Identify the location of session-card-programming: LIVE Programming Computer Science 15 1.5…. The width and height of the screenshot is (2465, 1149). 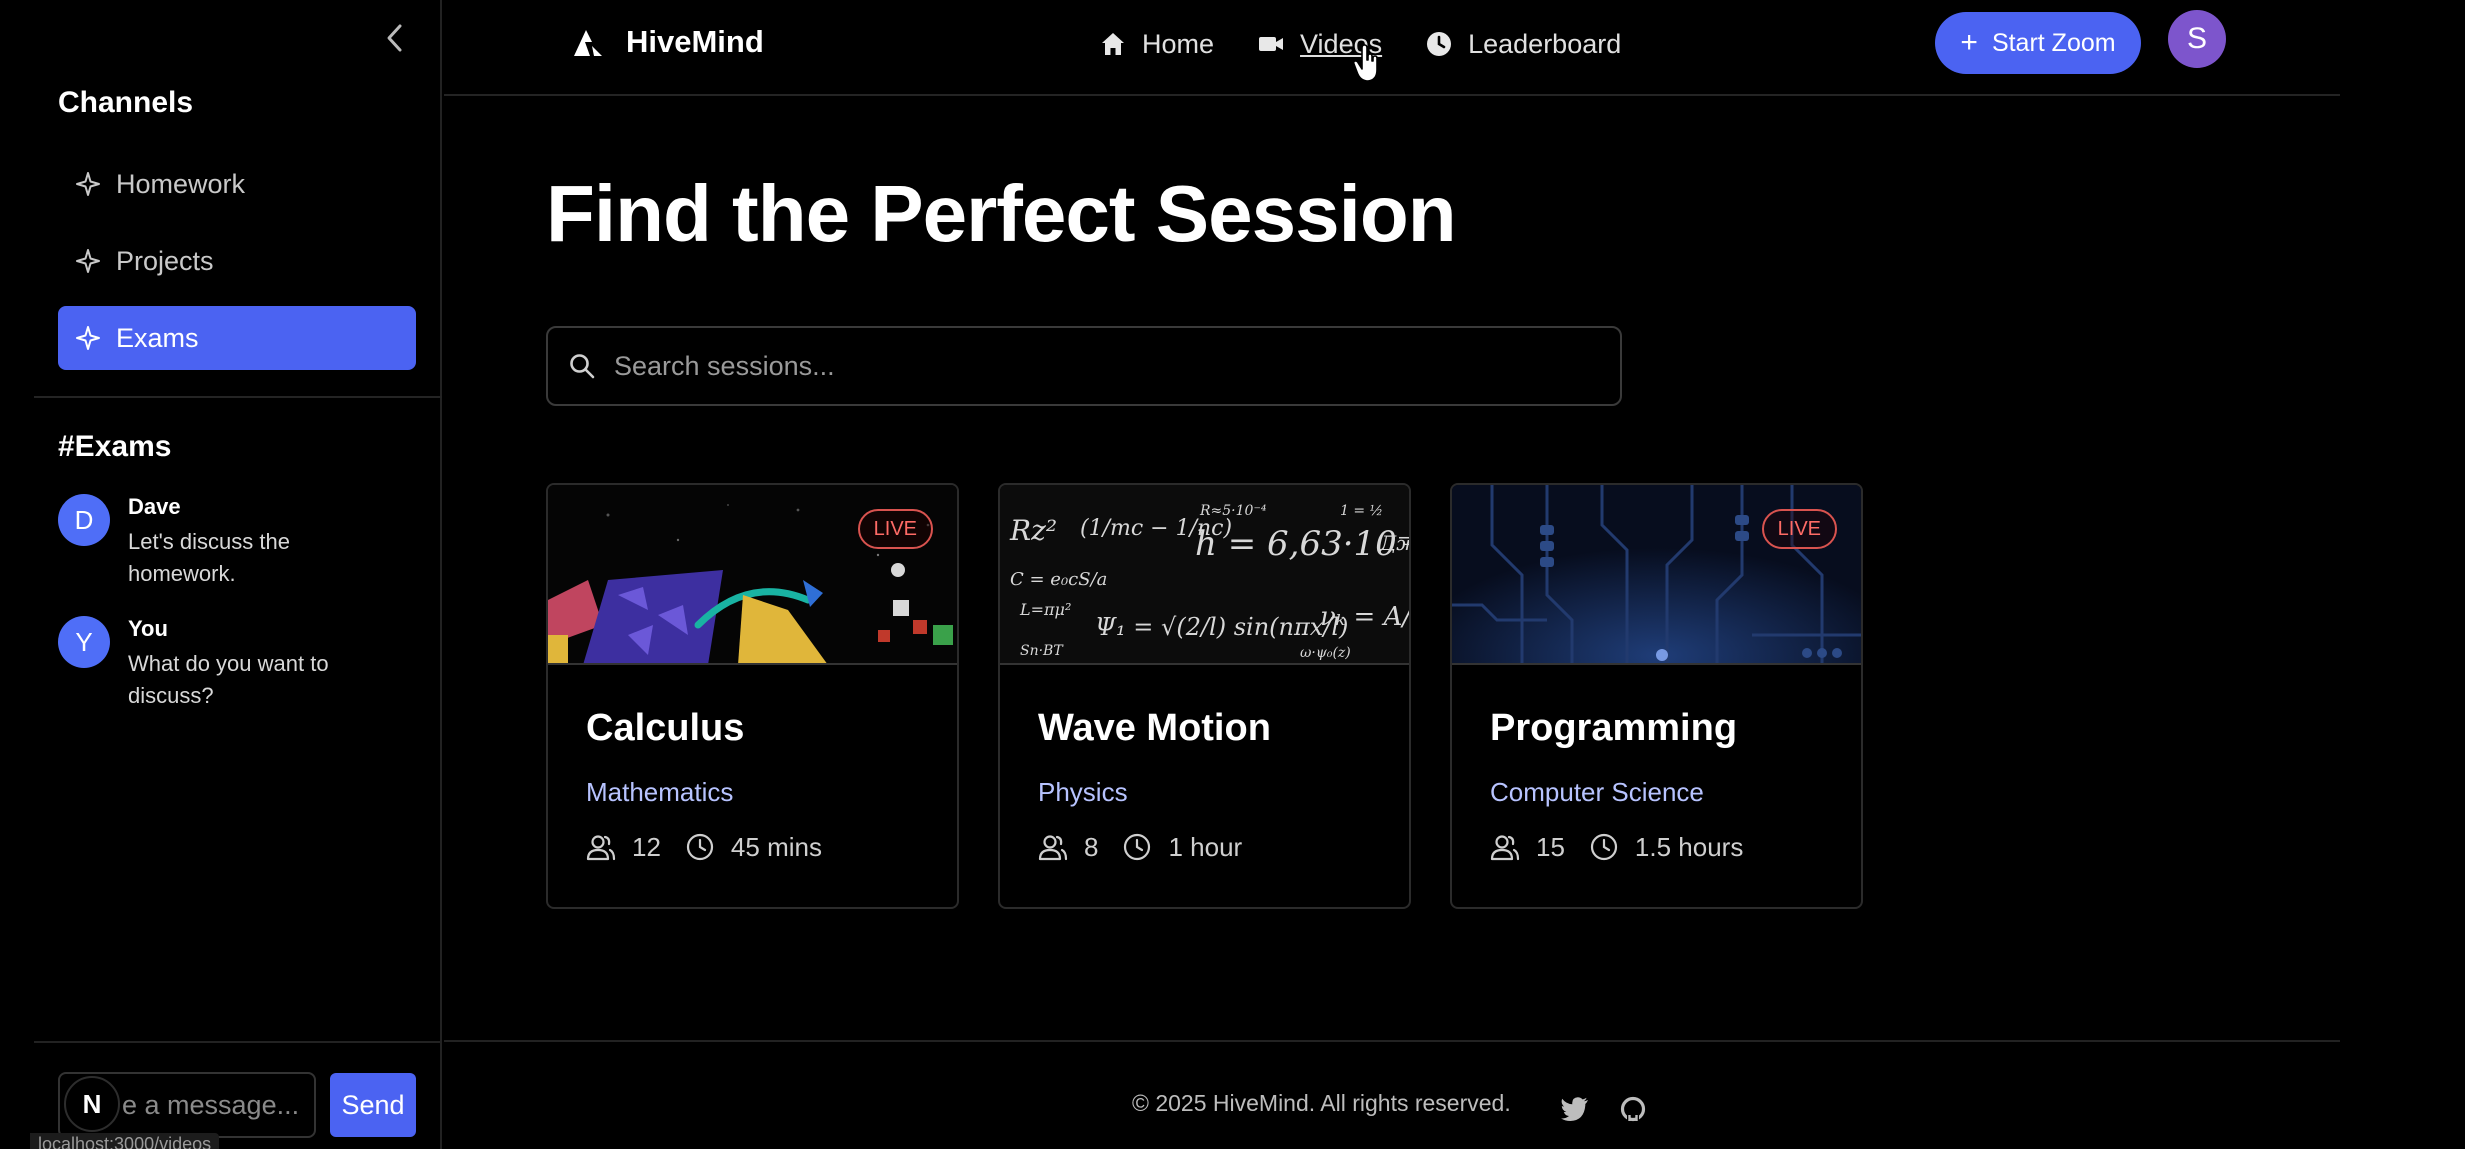
(1656, 696).